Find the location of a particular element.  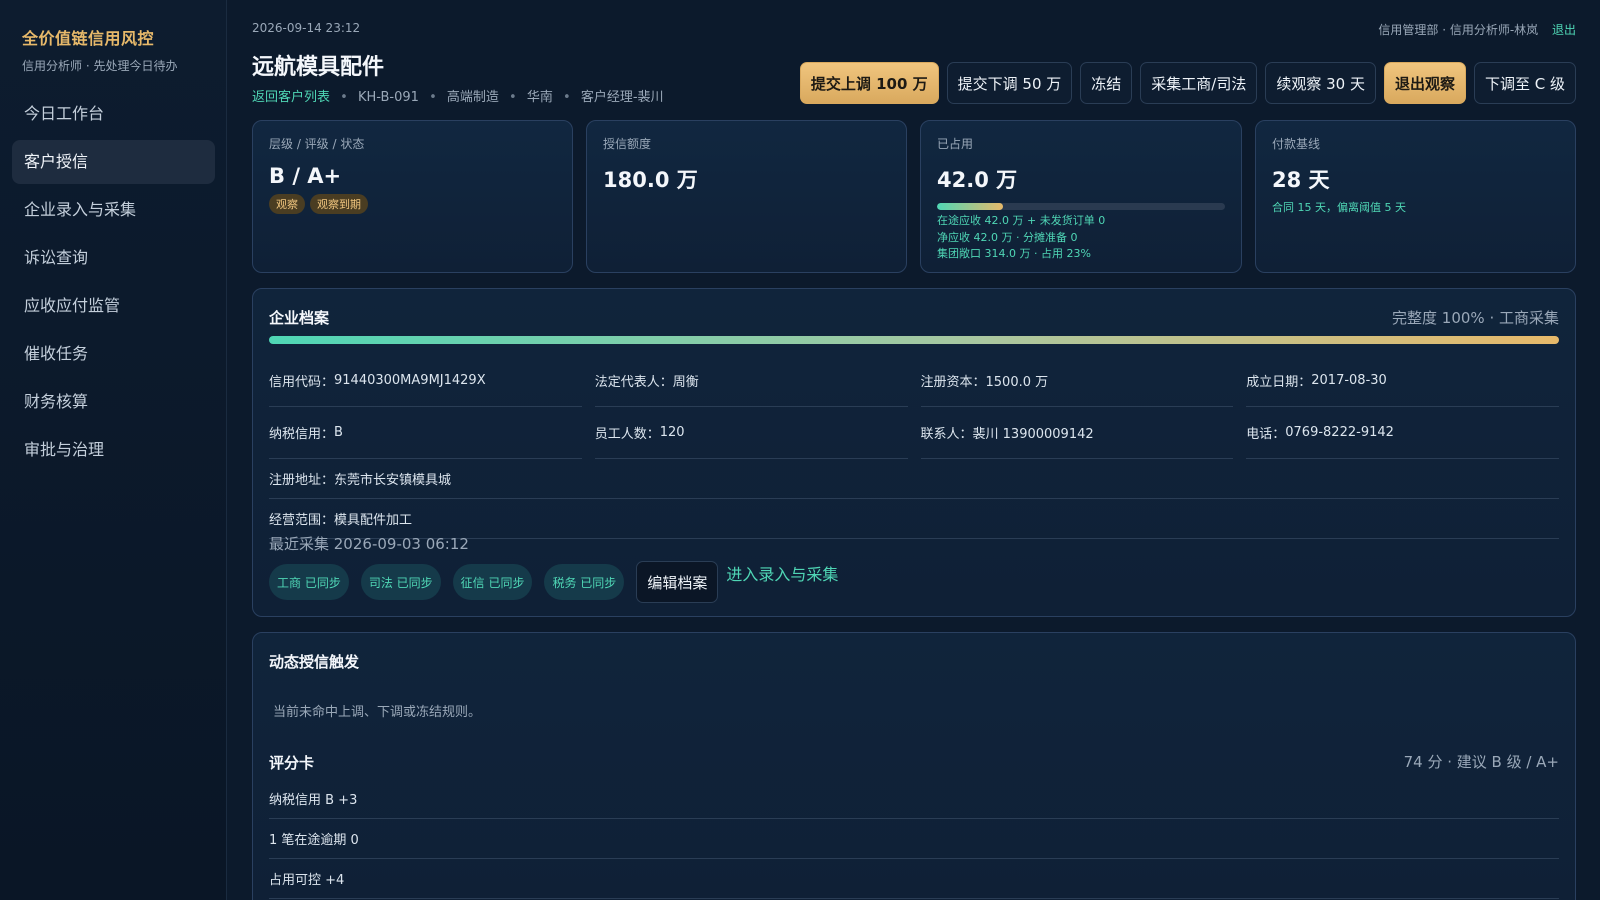

status-badges: 观察 观察到期 is located at coordinates (412, 204).